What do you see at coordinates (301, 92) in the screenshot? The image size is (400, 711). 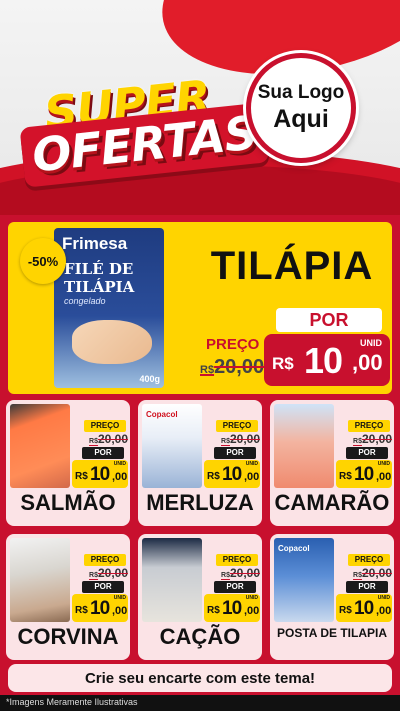 I see `logo-text-line1: Sua Logo` at bounding box center [301, 92].